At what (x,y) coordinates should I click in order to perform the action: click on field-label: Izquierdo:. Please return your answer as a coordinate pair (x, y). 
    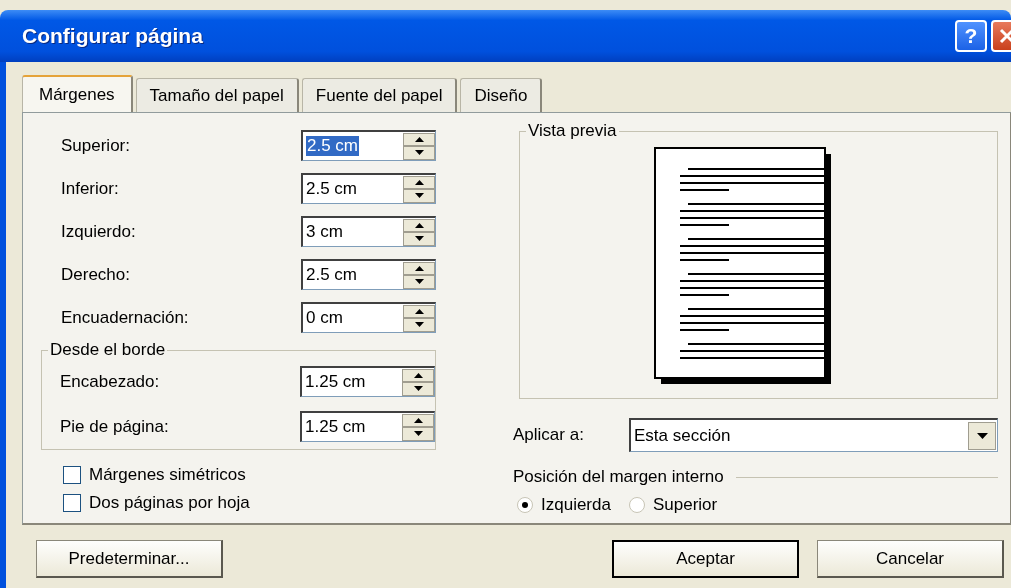
    Looking at the image, I should click on (99, 231).